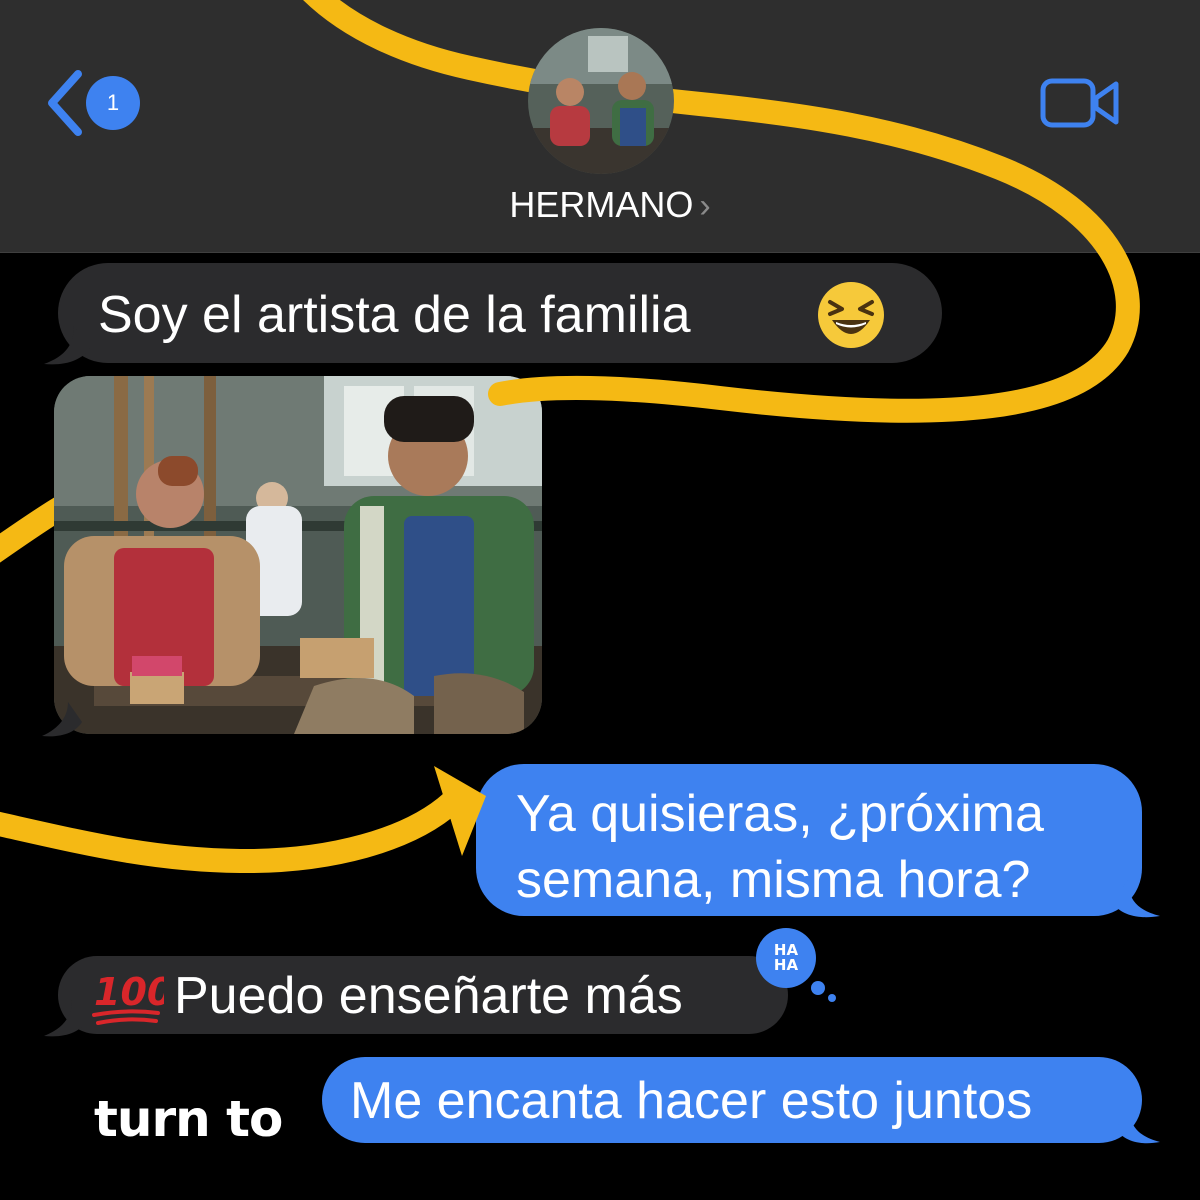  What do you see at coordinates (823, 991) in the screenshot?
I see `tapback-tail-dots` at bounding box center [823, 991].